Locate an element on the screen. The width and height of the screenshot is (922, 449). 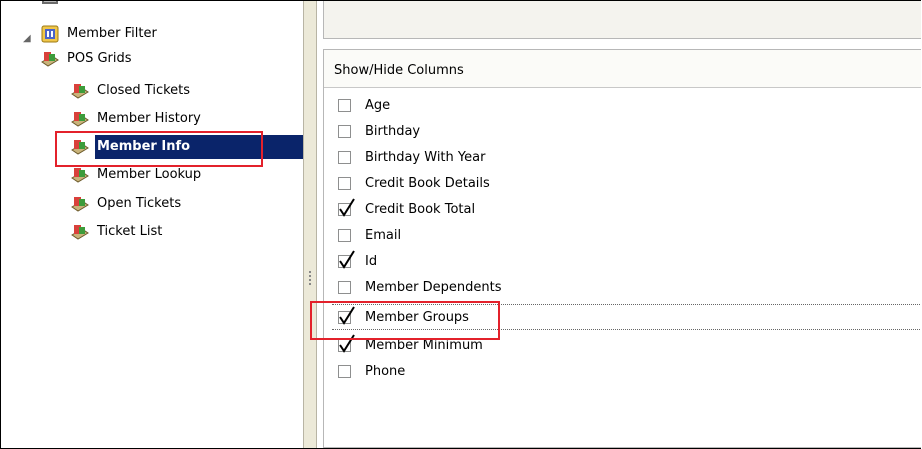
column-item-email: Email is located at coordinates (369, 235).